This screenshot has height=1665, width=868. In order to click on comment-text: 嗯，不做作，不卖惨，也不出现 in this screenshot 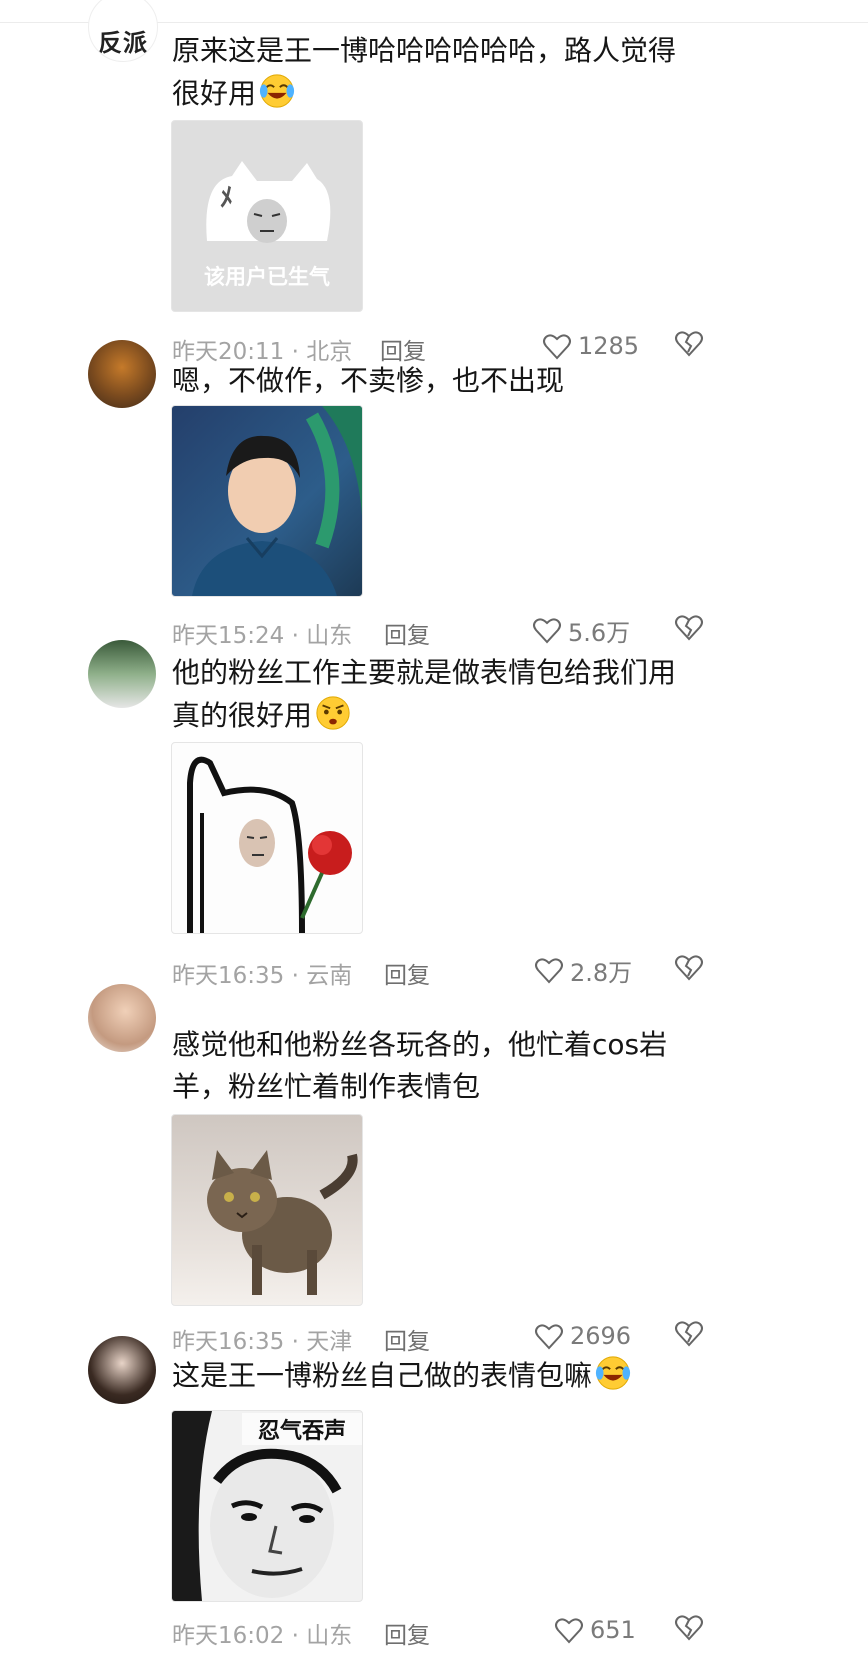, I will do `click(432, 381)`.